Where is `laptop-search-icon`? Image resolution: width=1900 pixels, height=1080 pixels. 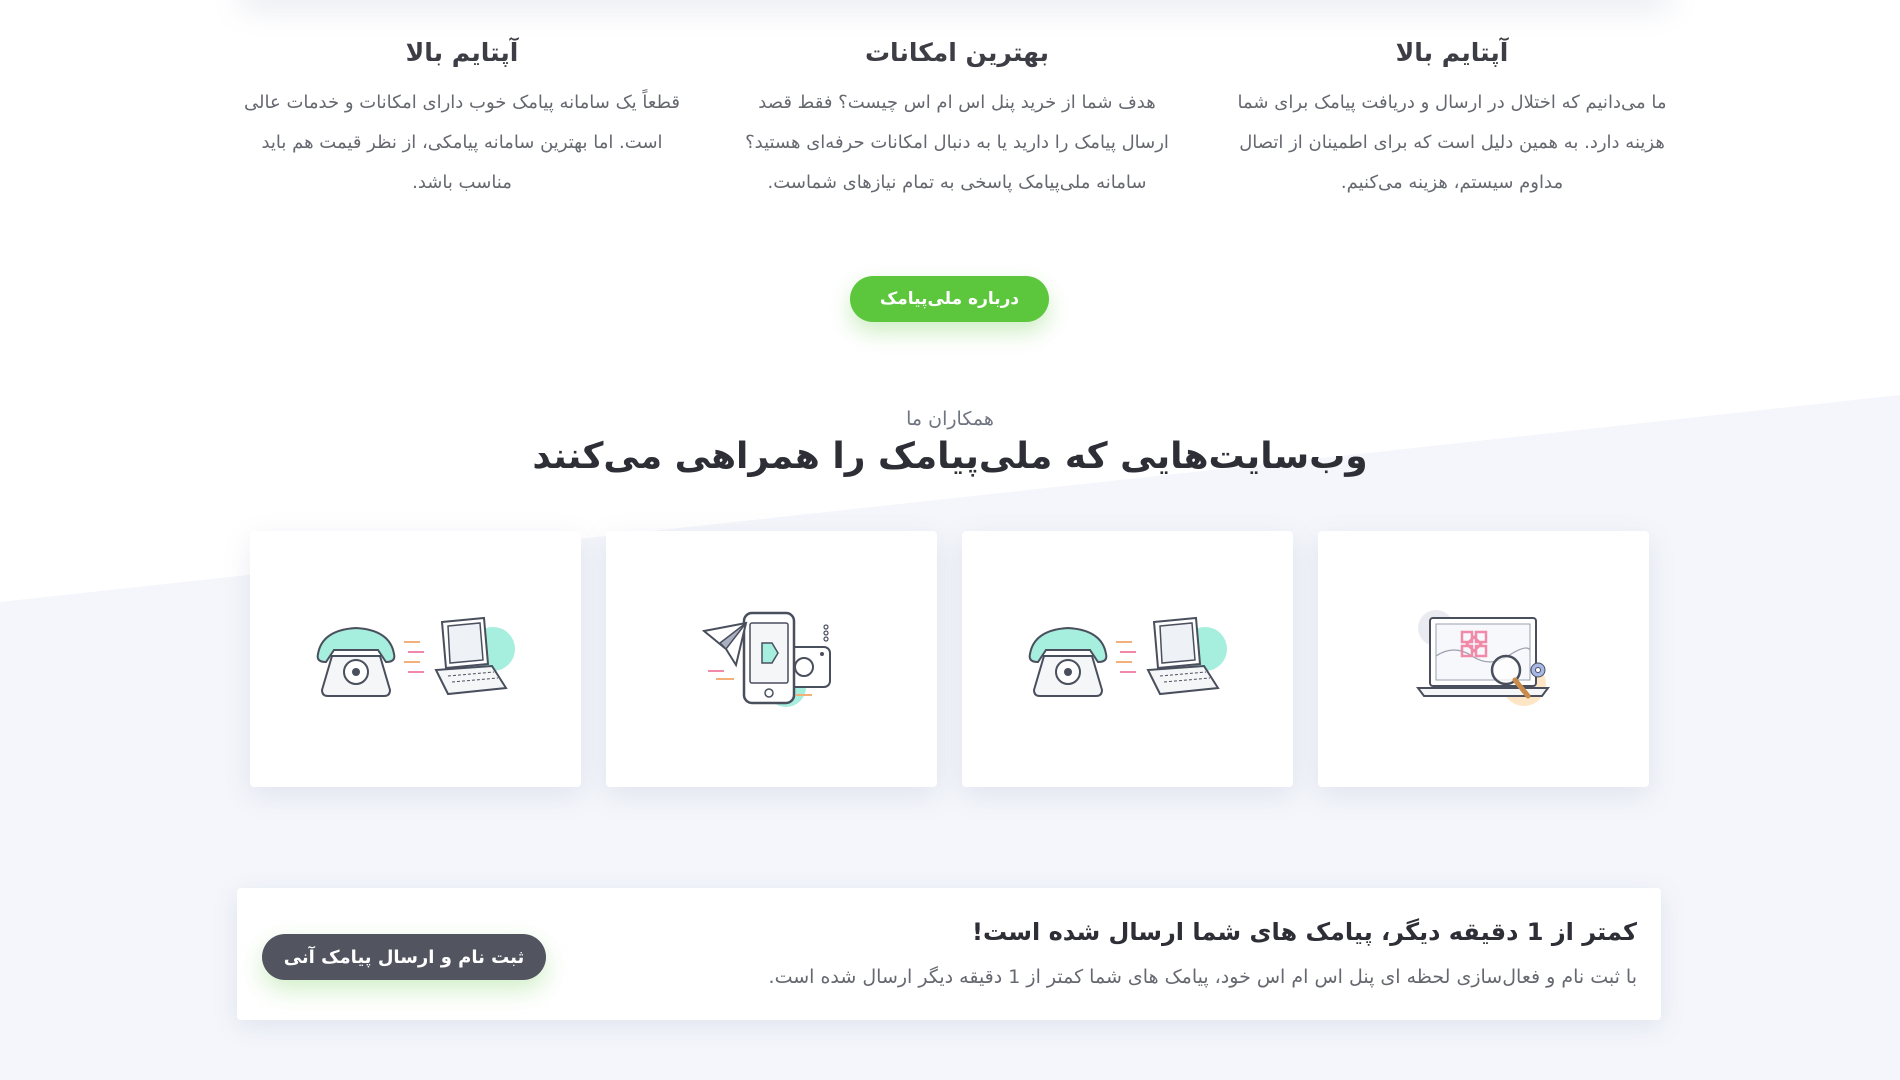 laptop-search-icon is located at coordinates (1482, 658).